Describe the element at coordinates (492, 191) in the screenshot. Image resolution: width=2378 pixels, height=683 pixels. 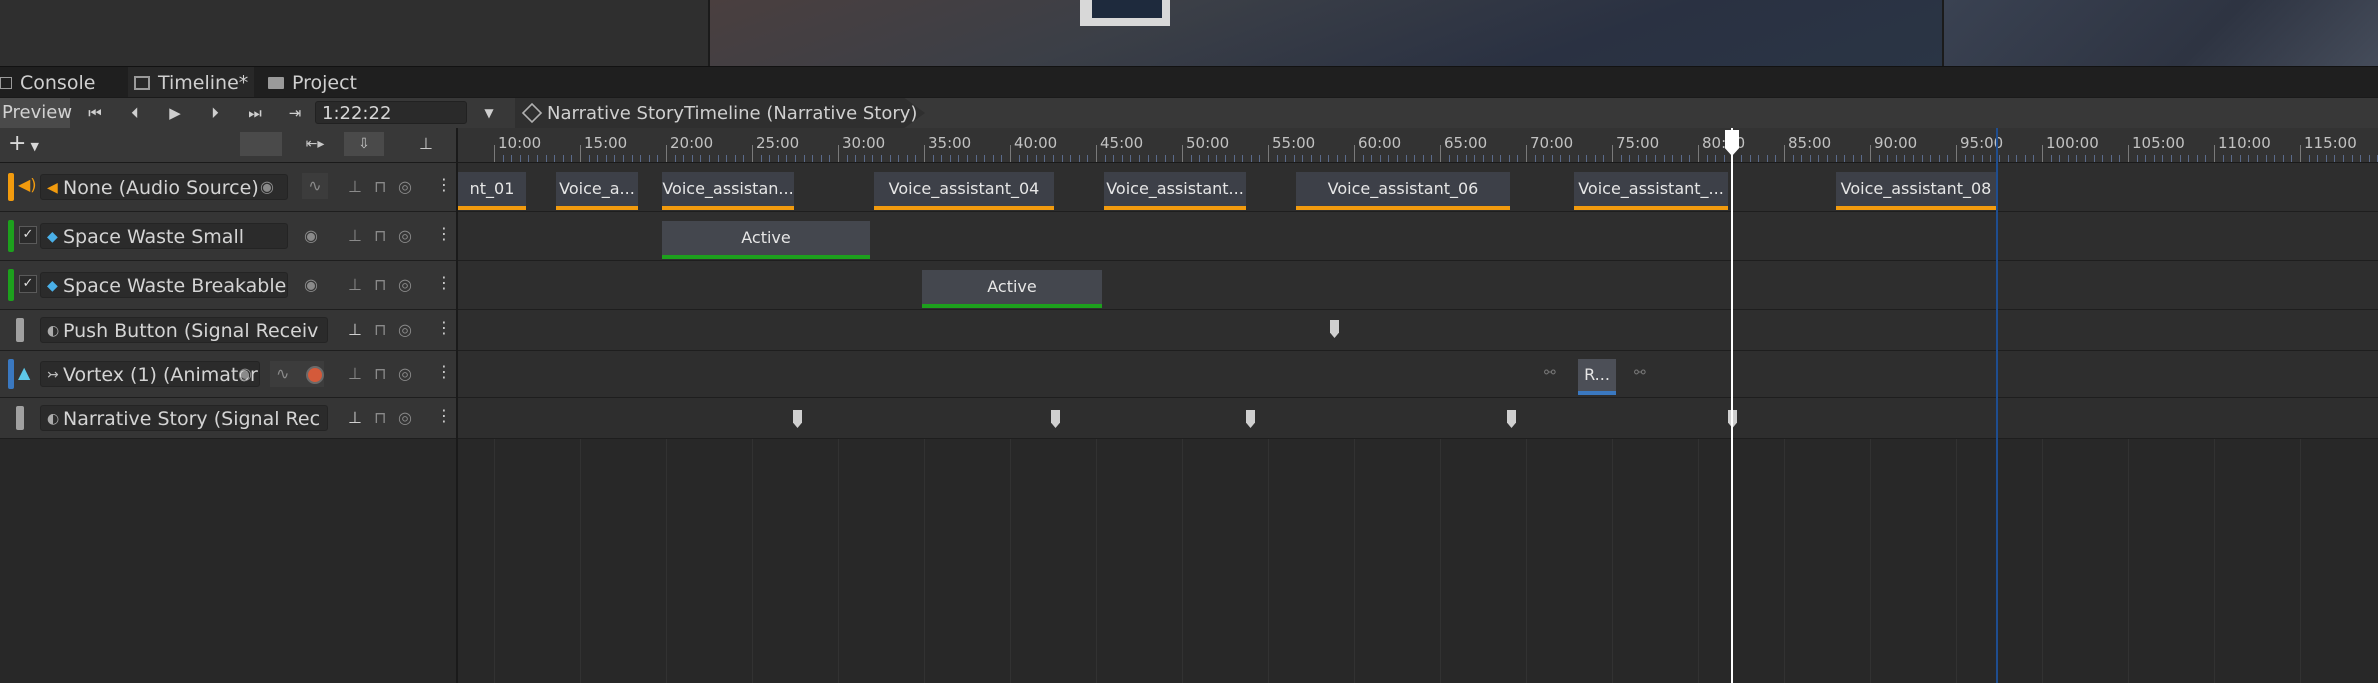
I see `audio-clip: nt_01` at that location.